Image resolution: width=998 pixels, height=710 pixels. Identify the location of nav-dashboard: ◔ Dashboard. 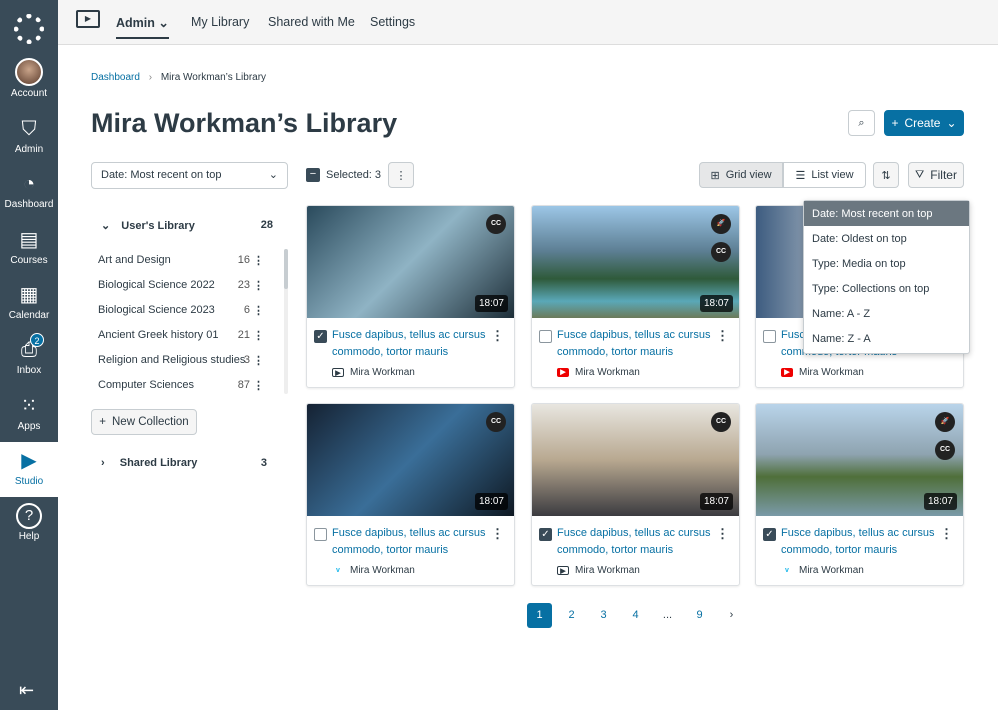
(29, 192).